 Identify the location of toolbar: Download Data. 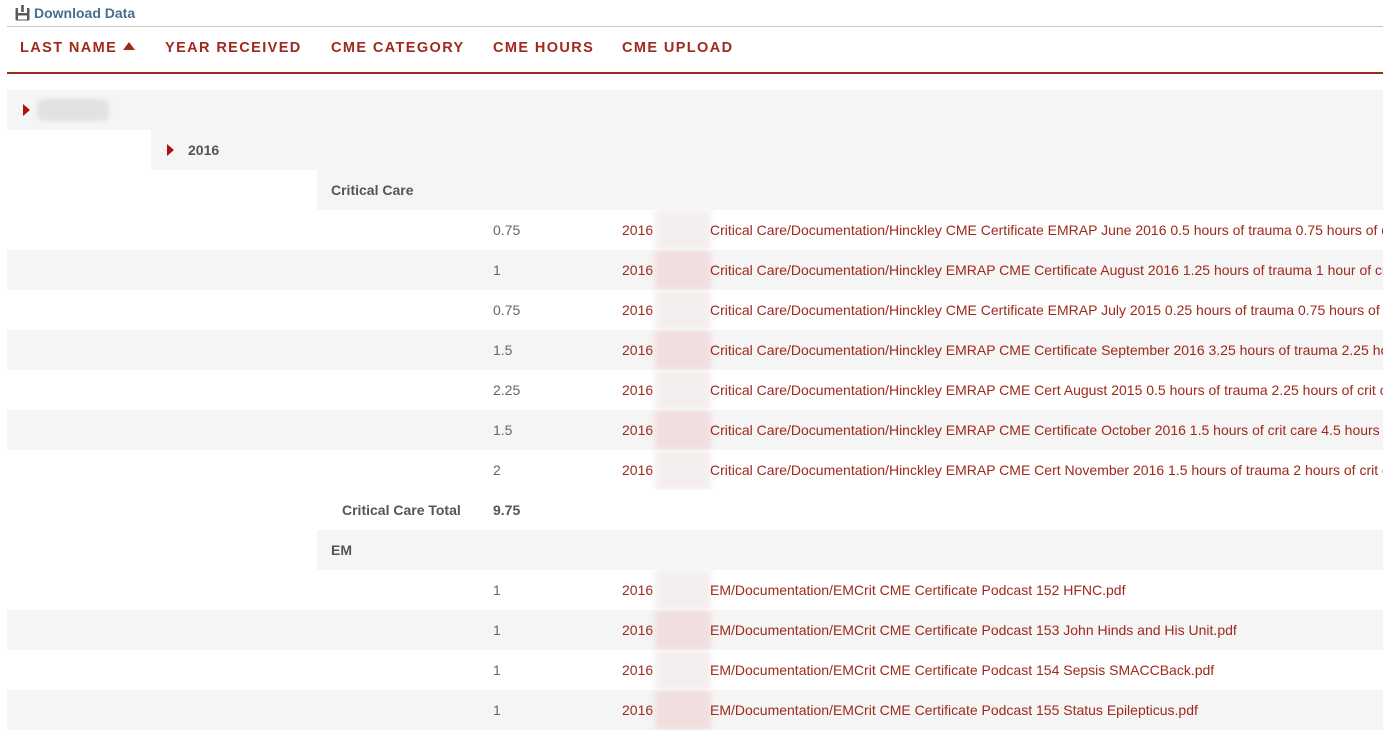
(695, 13).